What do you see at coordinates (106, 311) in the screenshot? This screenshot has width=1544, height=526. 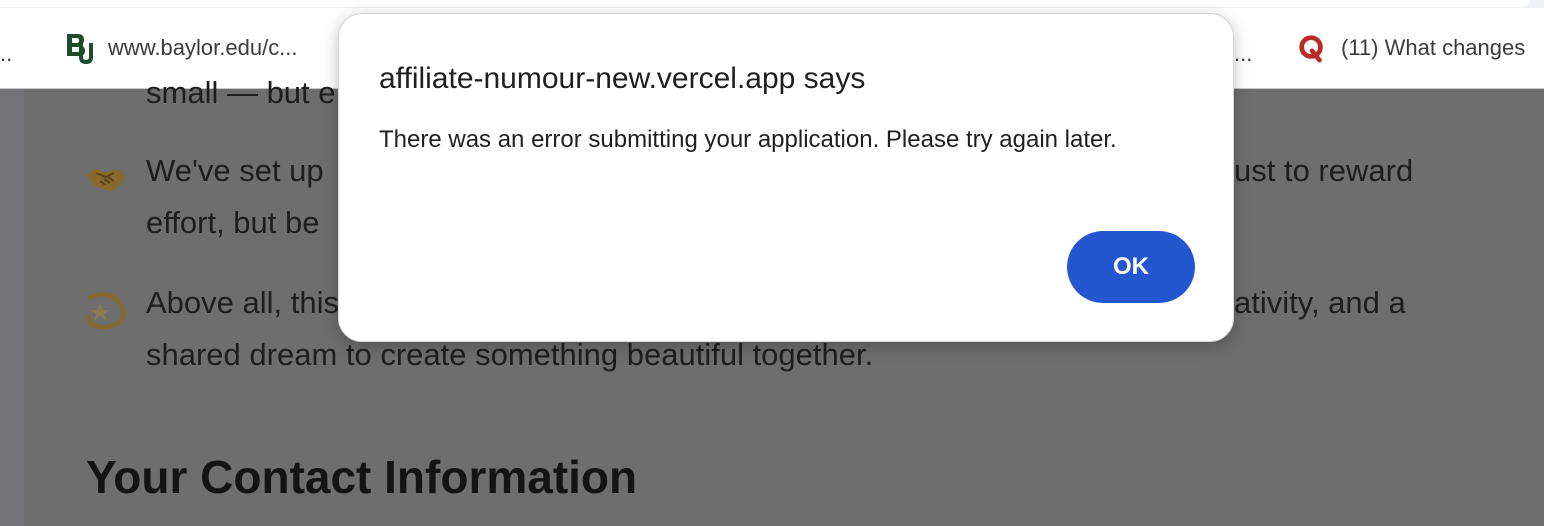 I see `dizzy-star-icon` at bounding box center [106, 311].